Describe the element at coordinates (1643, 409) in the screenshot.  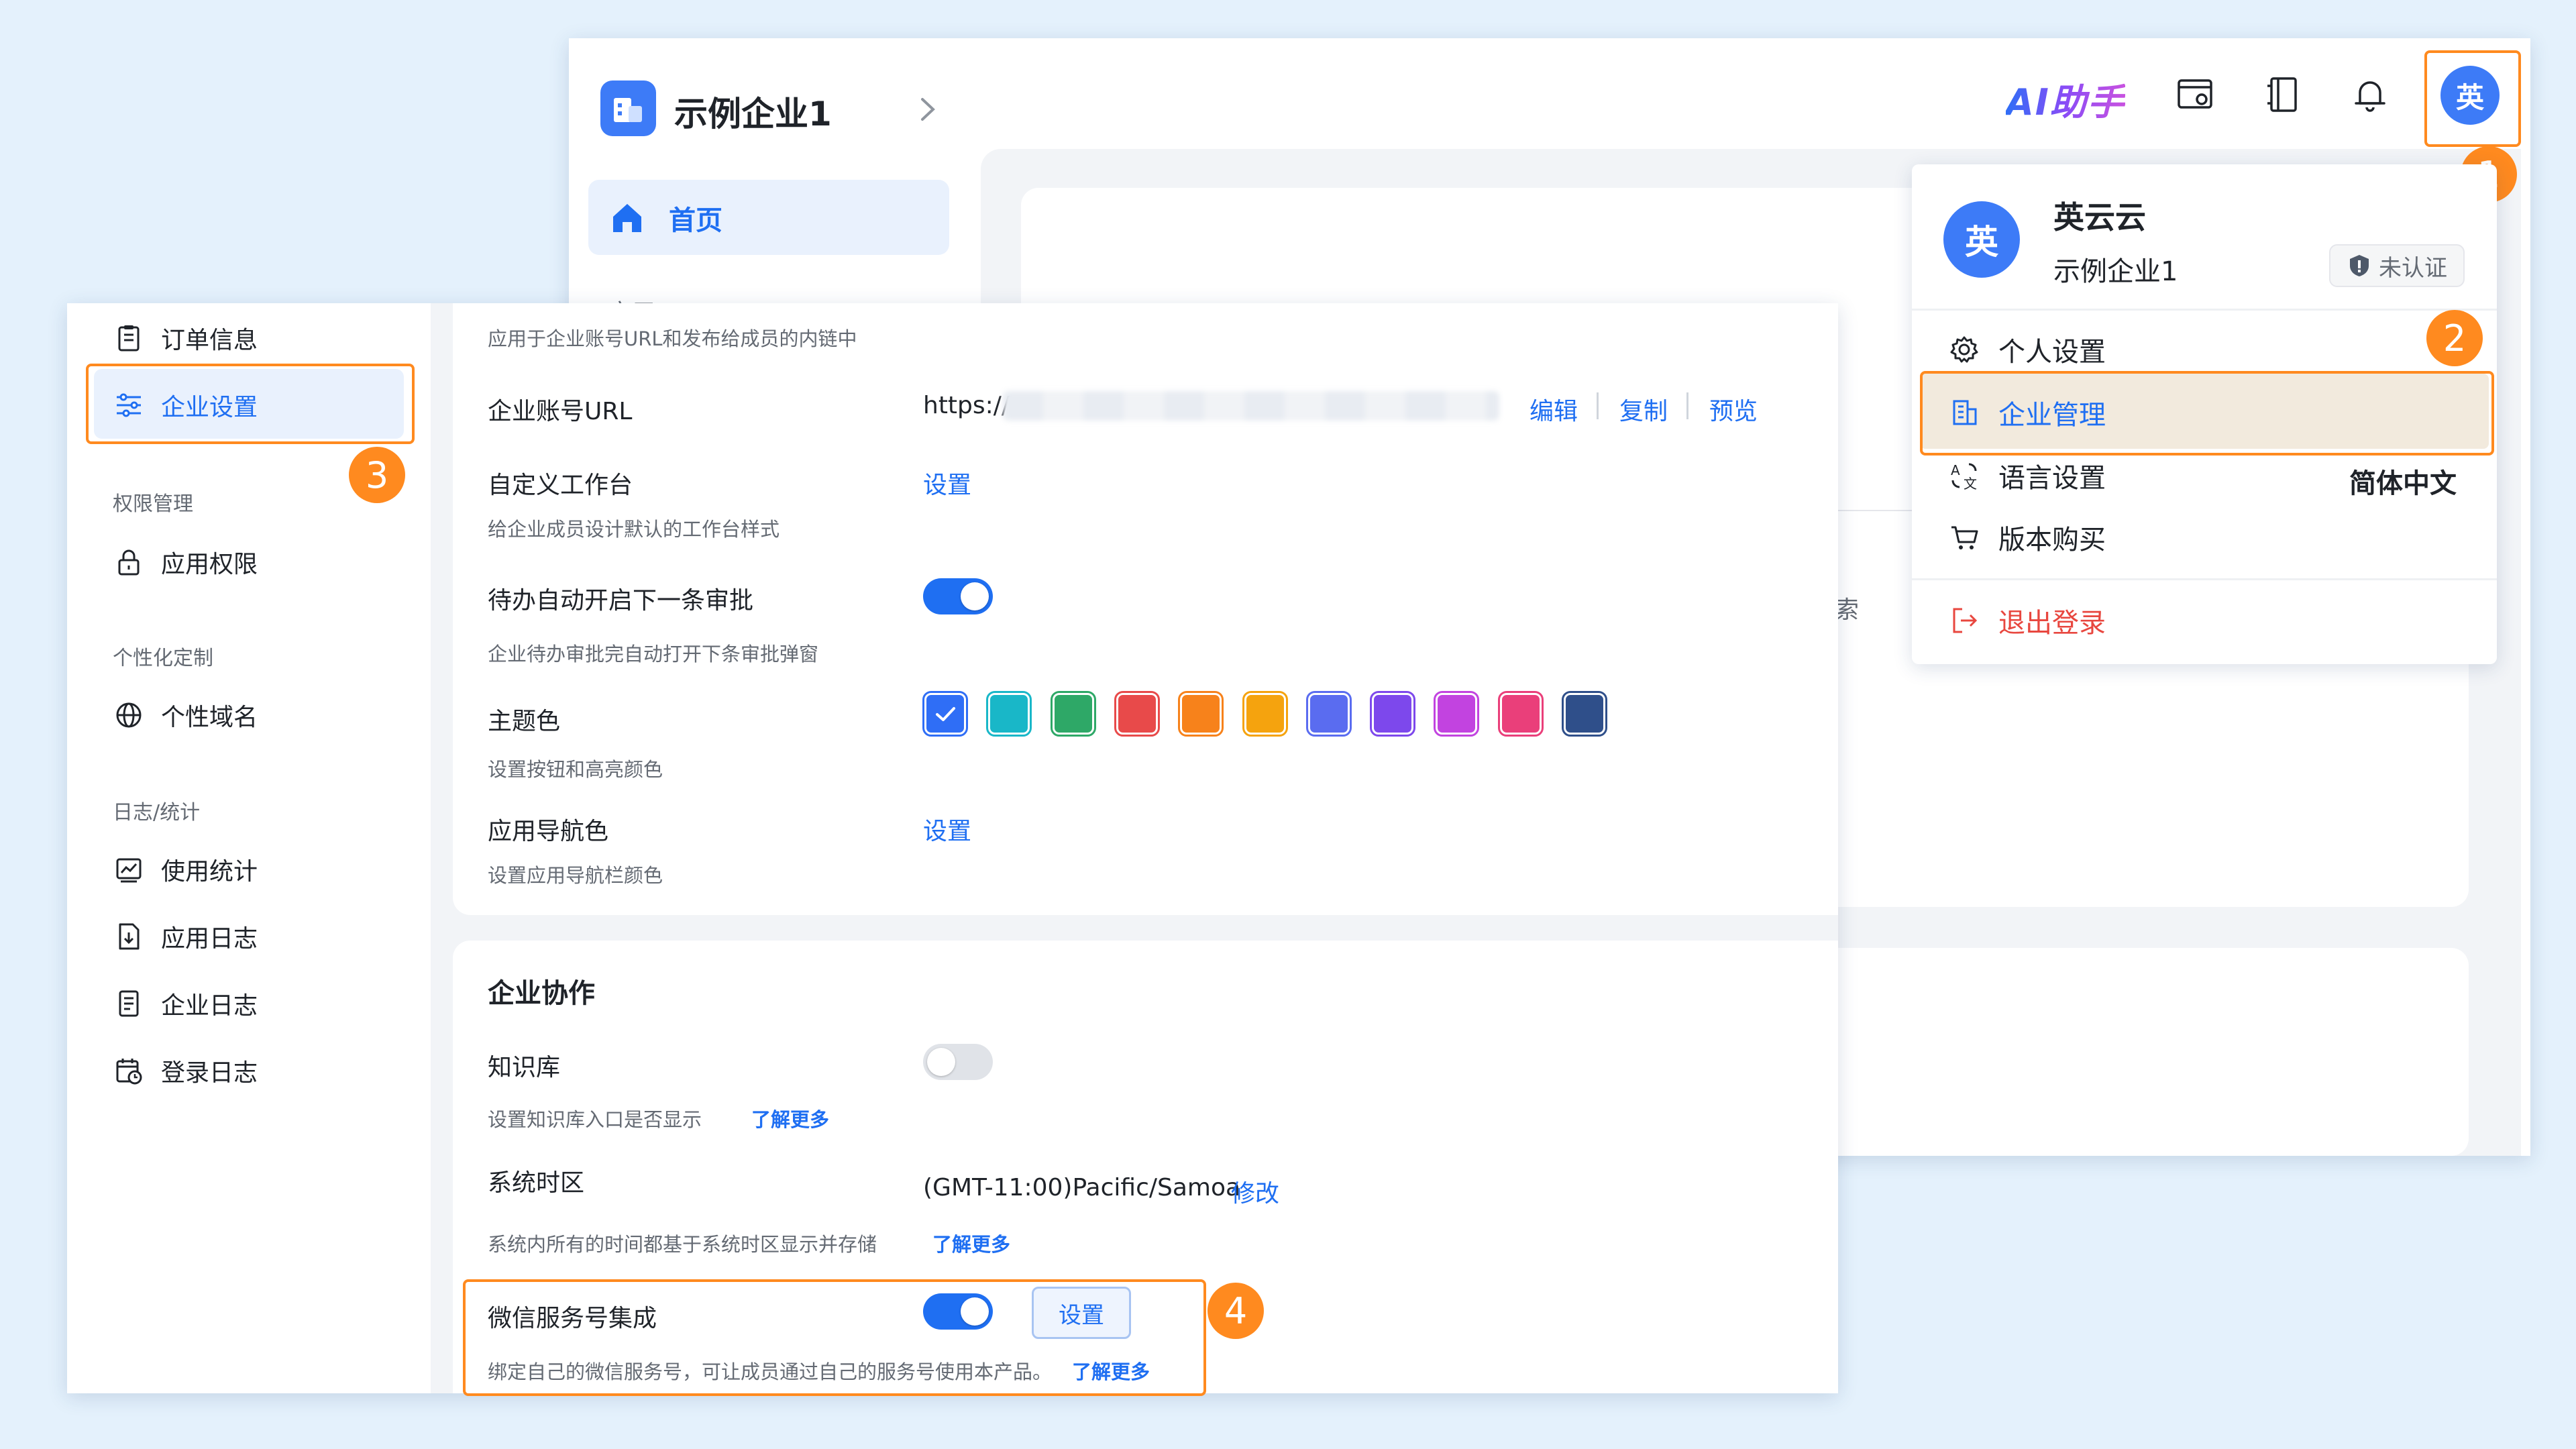
I see `url-copy-link: 复制` at that location.